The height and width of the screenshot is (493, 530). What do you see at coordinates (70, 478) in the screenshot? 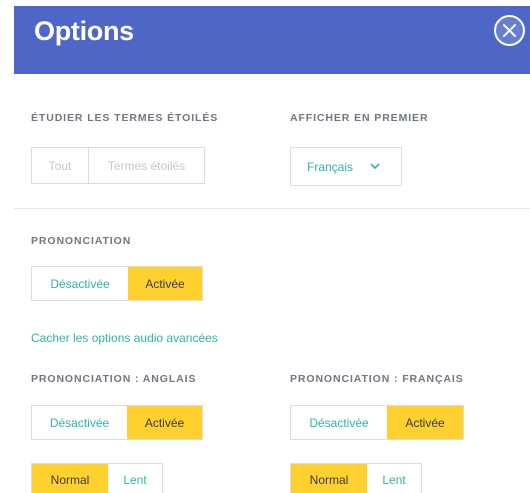
I see `pron-english-normal-option: Normal` at bounding box center [70, 478].